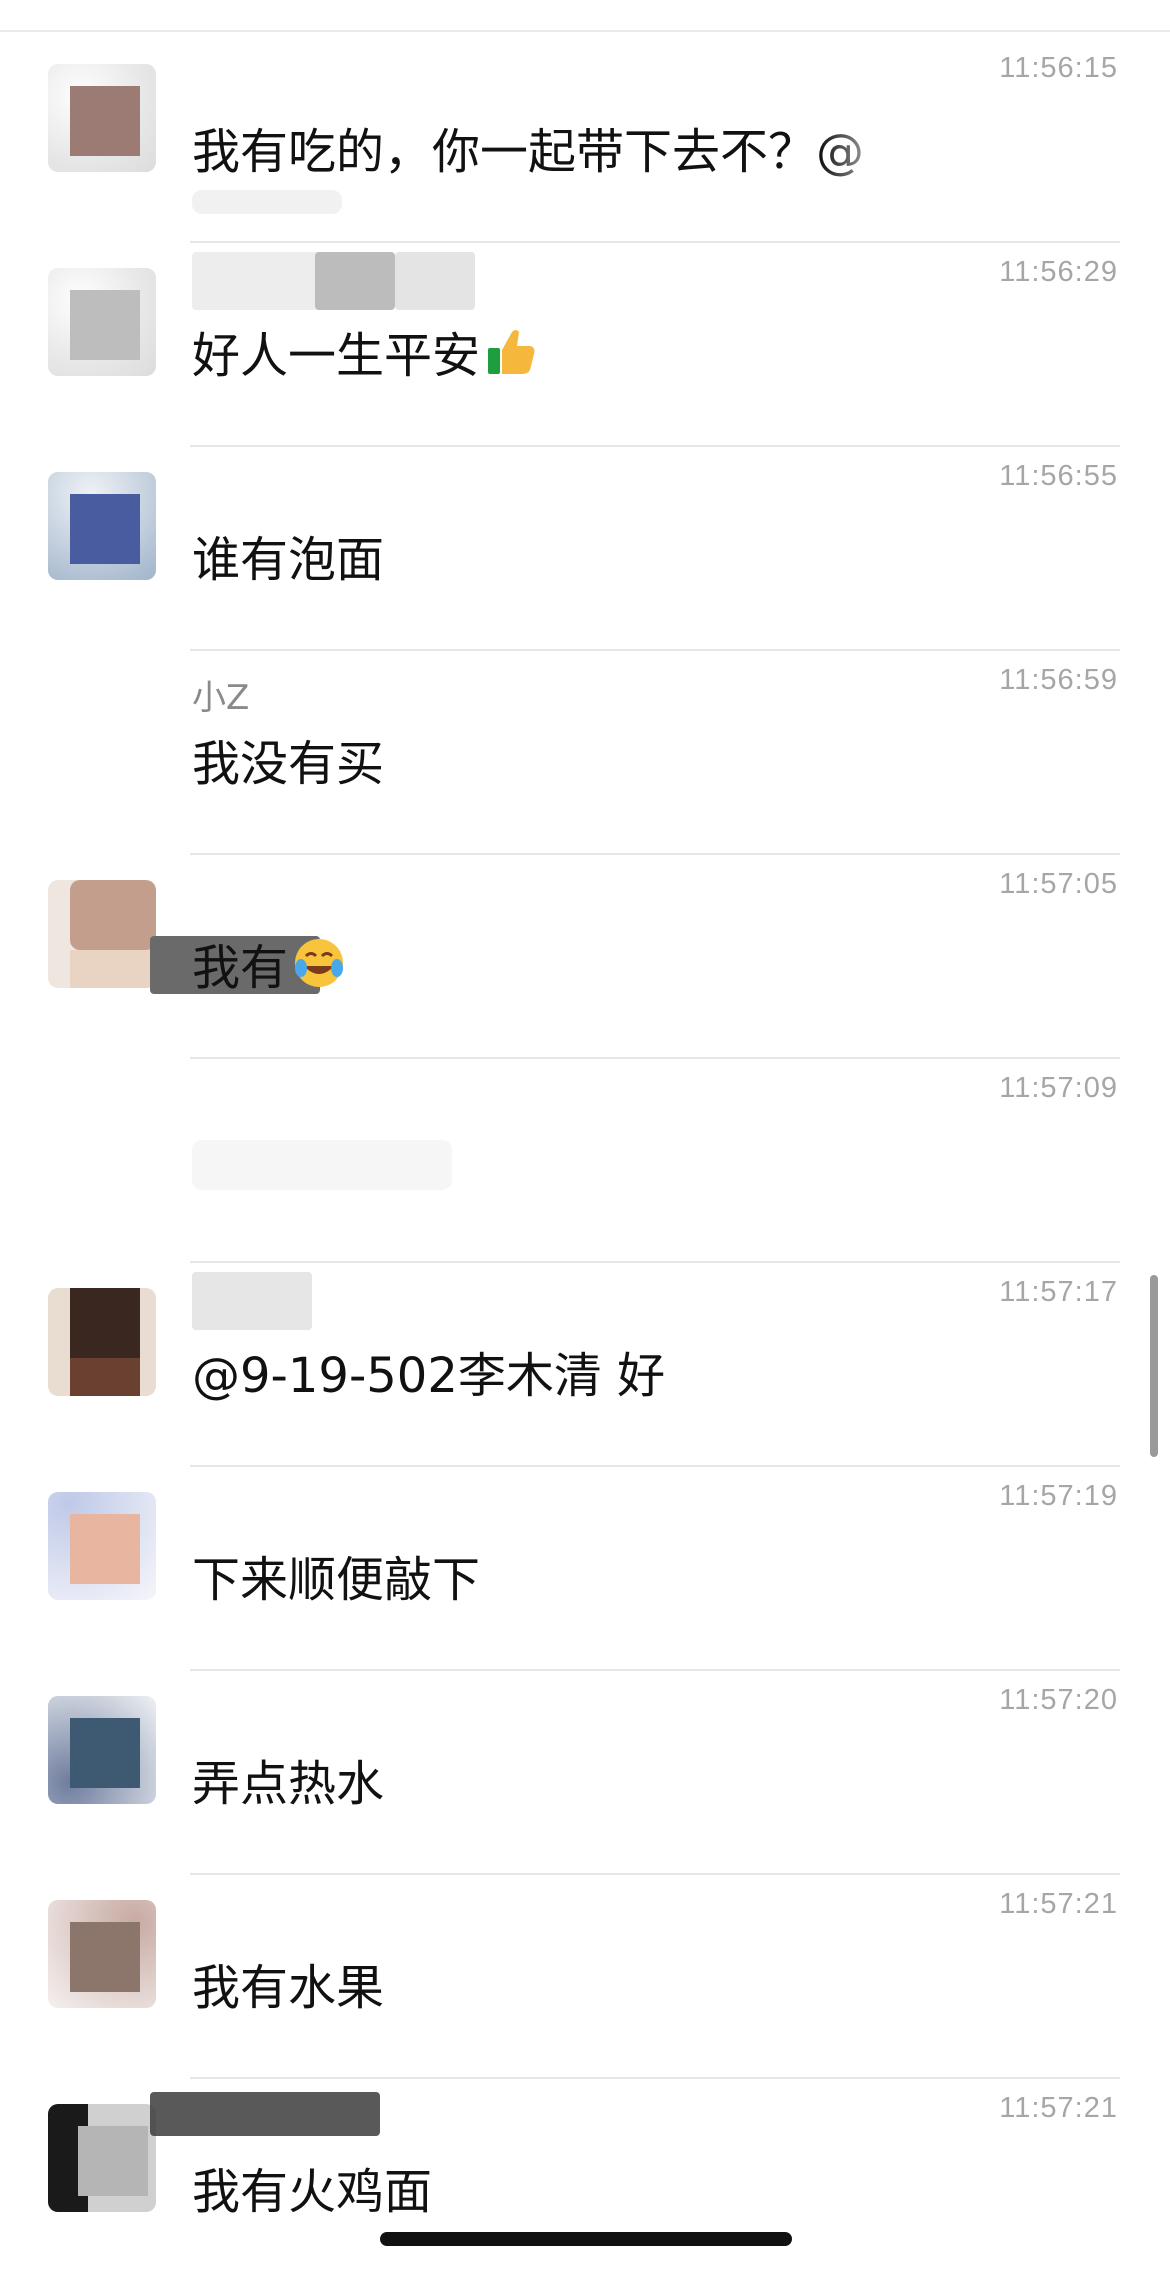  What do you see at coordinates (586, 2239) in the screenshot?
I see `home-indicator` at bounding box center [586, 2239].